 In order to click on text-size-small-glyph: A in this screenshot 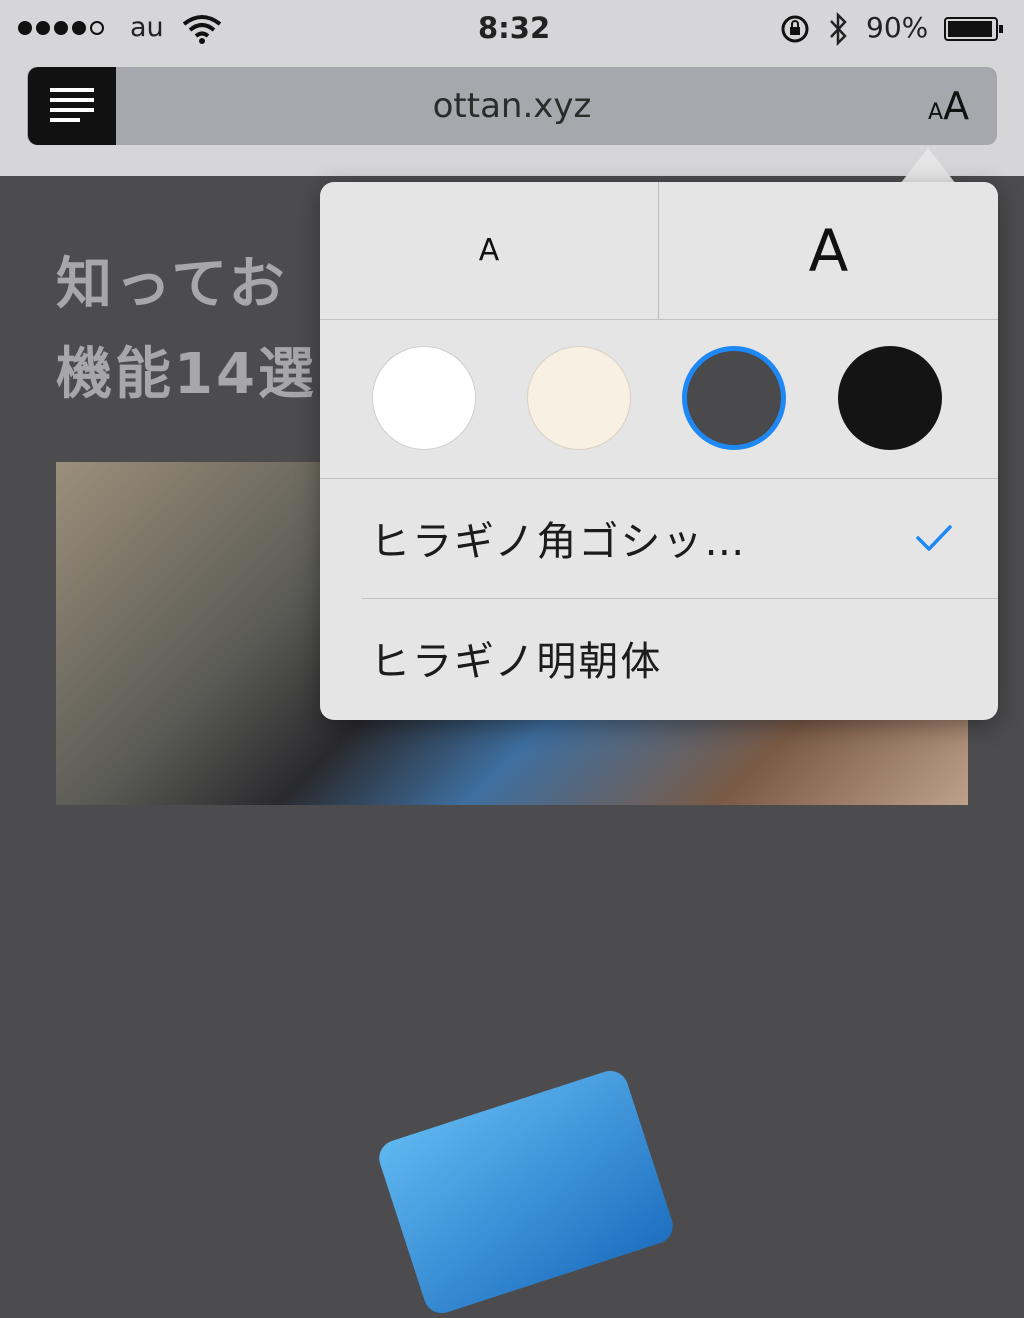, I will do `click(936, 112)`.